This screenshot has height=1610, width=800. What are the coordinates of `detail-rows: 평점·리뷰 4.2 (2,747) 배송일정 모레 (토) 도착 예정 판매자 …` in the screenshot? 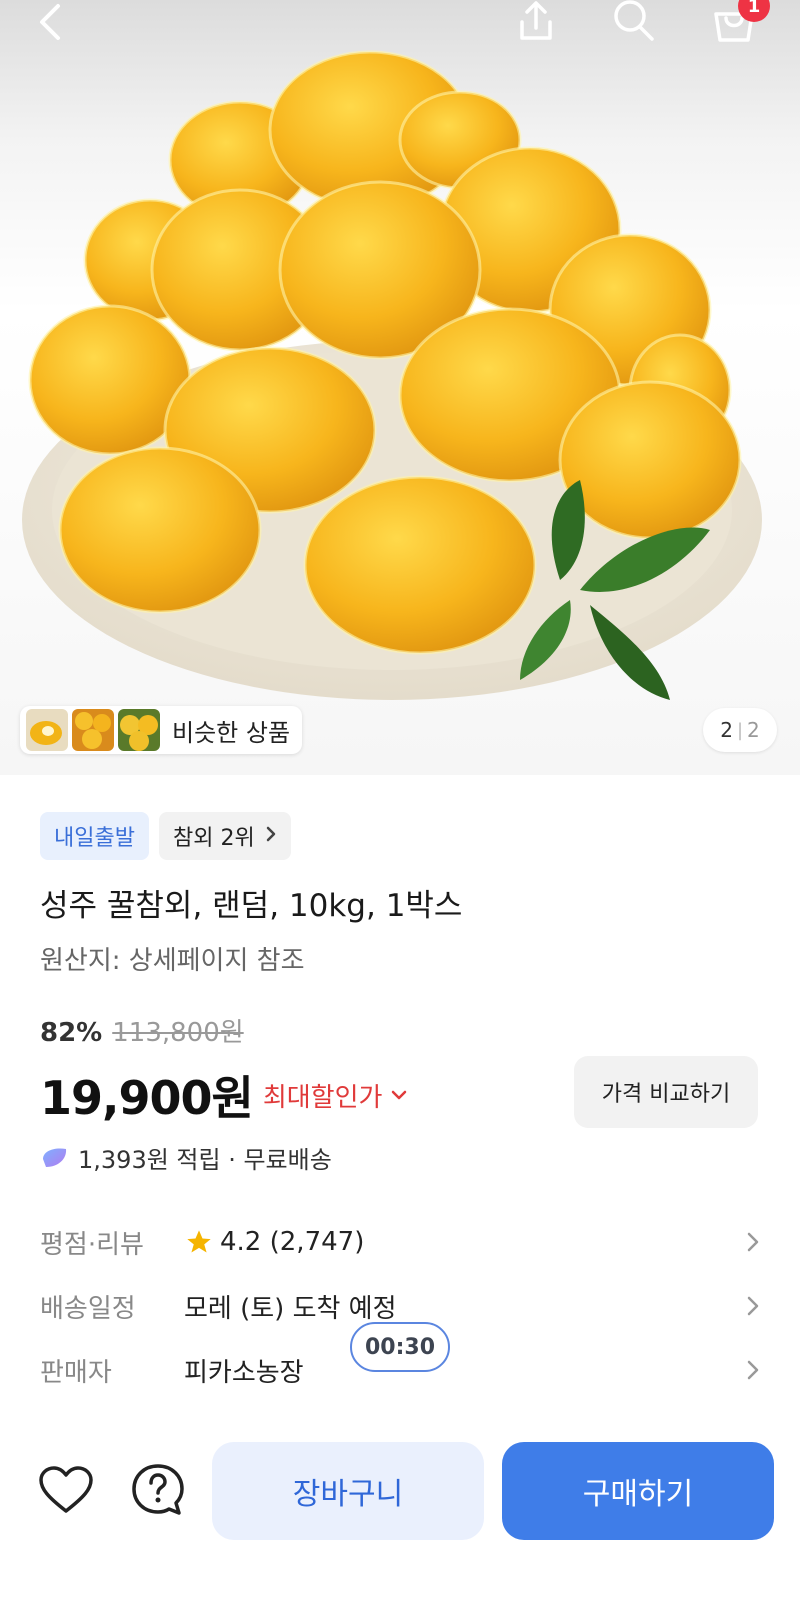 It's located at (400, 1306).